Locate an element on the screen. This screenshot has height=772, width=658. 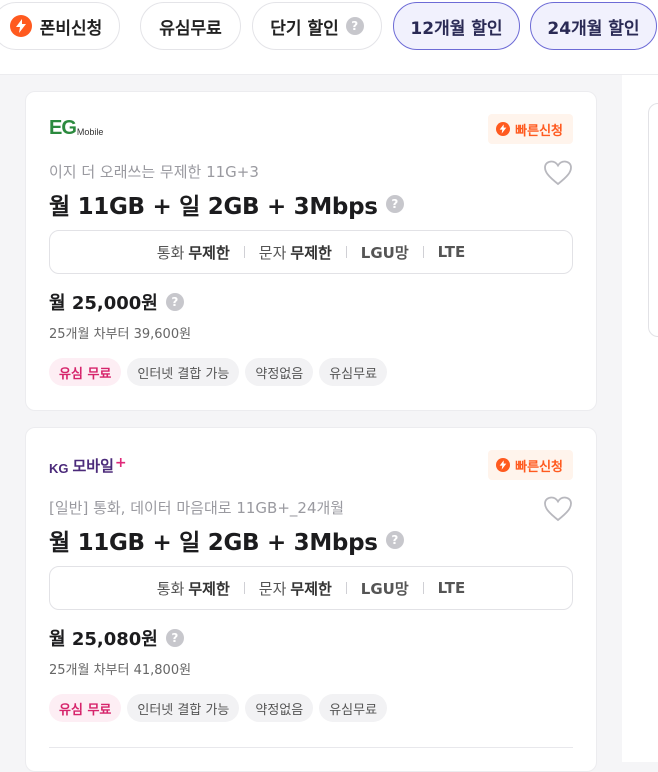
divider is located at coordinates (311, 747).